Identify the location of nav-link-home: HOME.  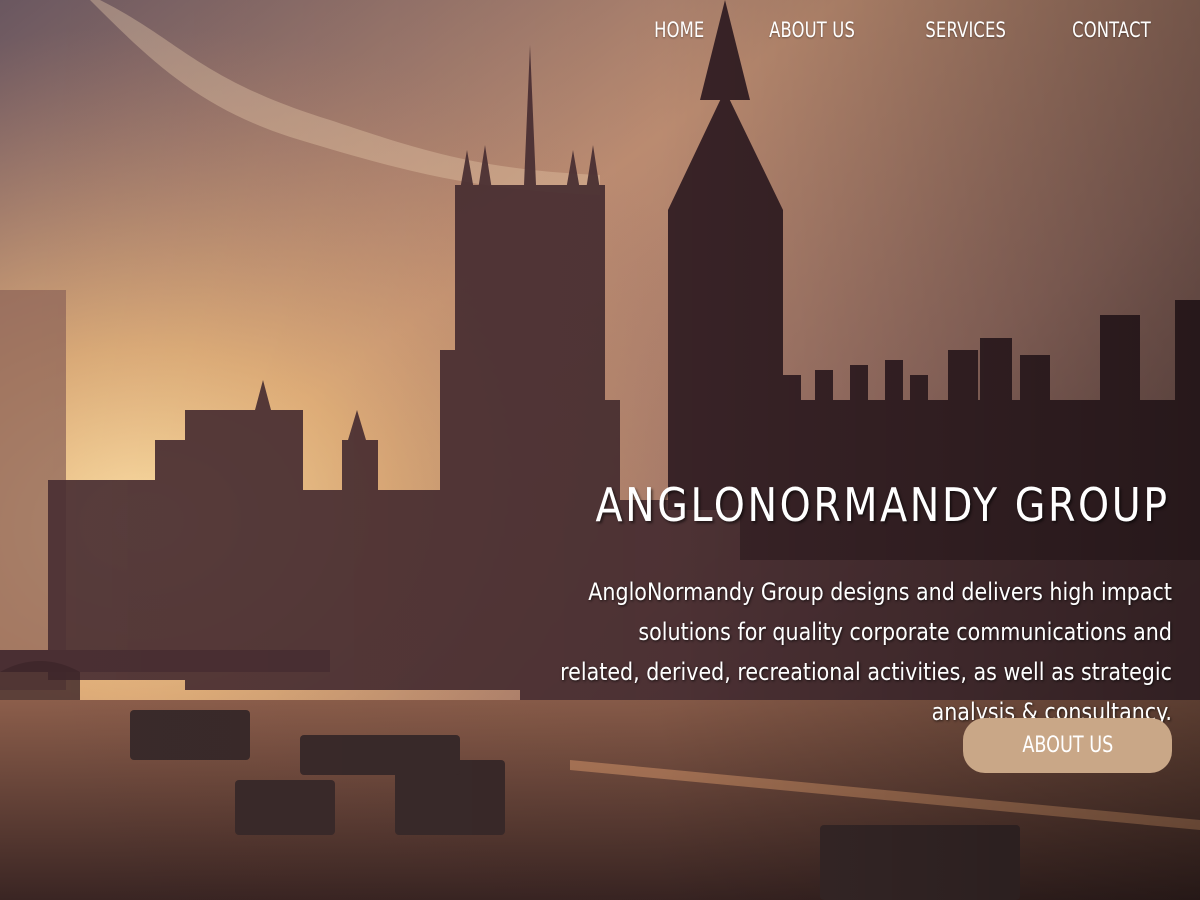
(679, 30).